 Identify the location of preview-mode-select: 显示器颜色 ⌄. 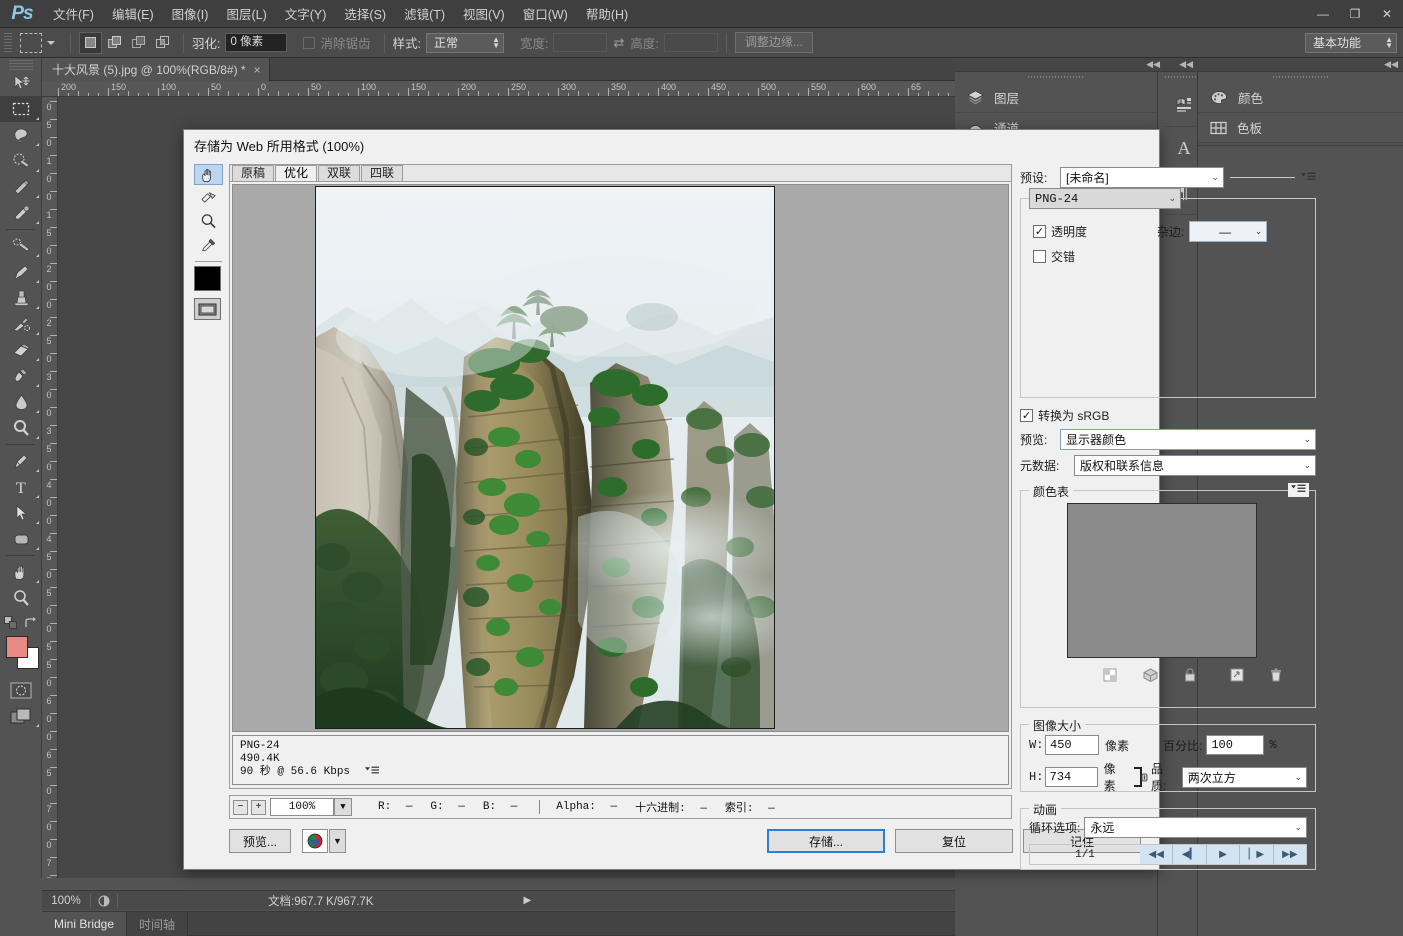
(1188, 439).